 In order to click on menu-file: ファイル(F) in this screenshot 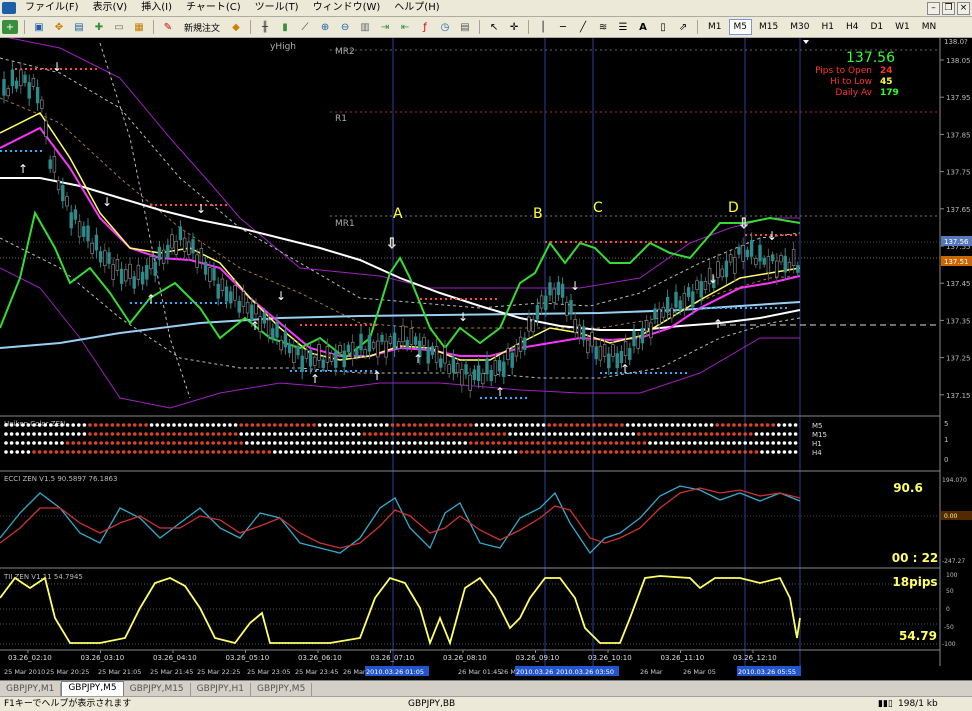, I will do `click(52, 8)`.